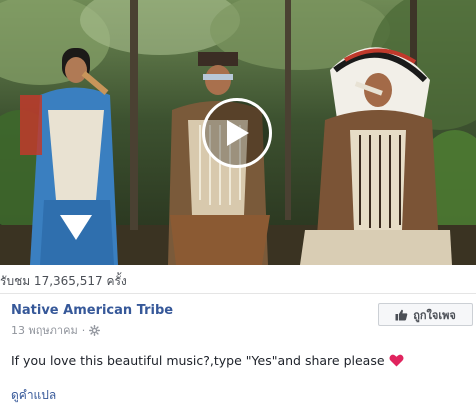  I want to click on divider, so click(238, 293).